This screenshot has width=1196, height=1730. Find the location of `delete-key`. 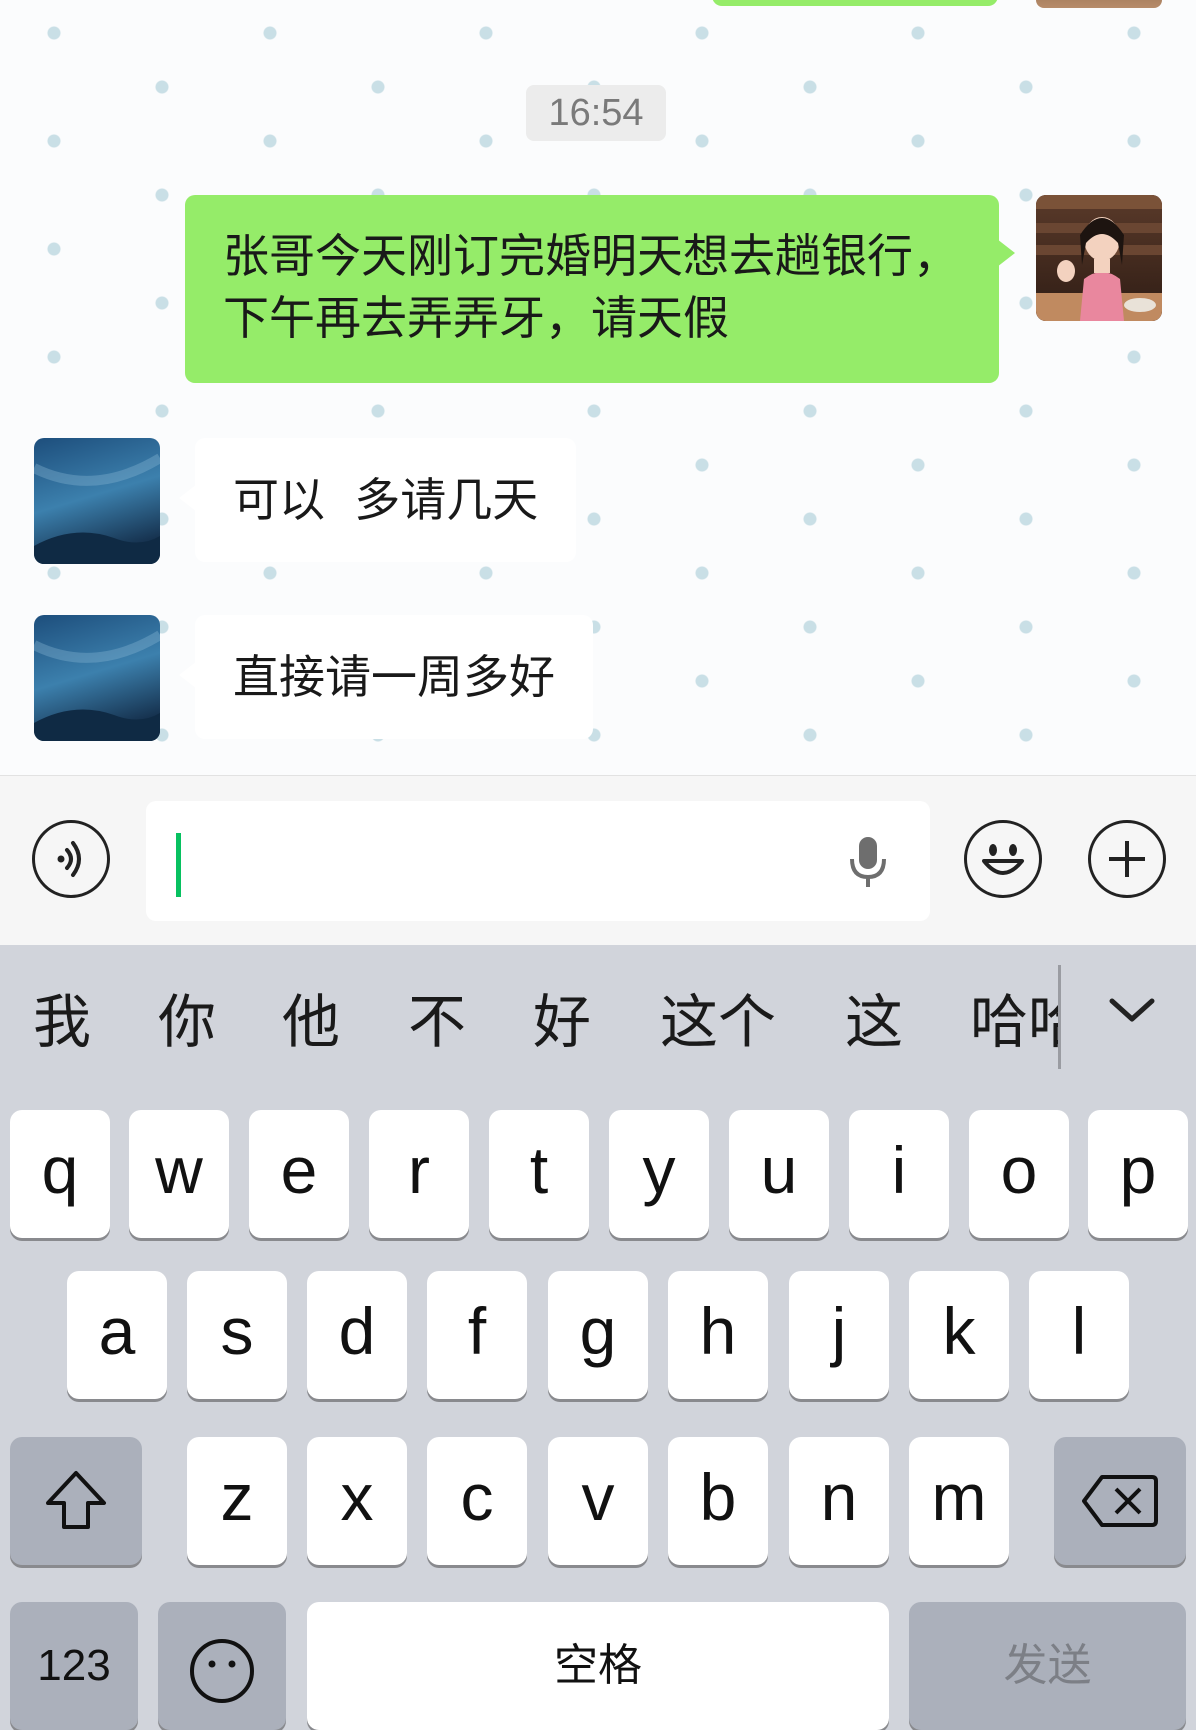

delete-key is located at coordinates (1120, 1501).